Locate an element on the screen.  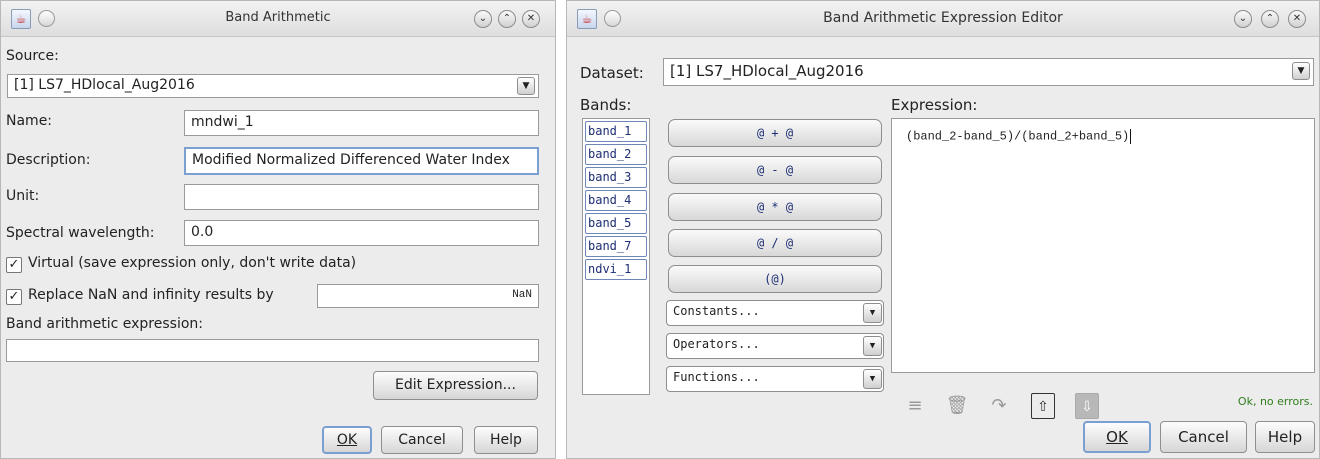
band-item-band_5: band_5 is located at coordinates (616, 223).